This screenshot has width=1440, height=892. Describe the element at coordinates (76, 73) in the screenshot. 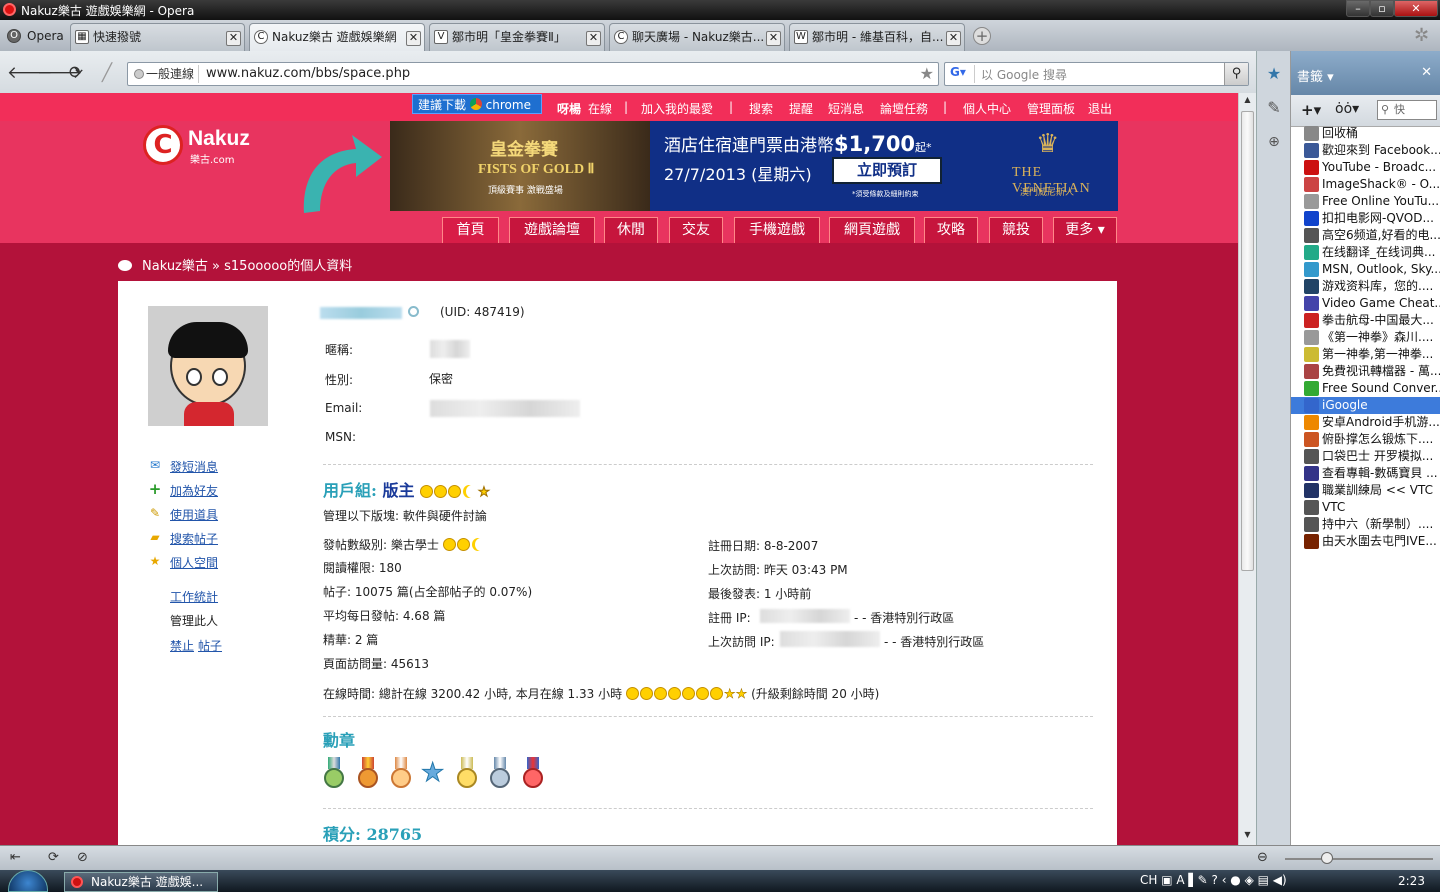

I see `reload-button: ⟳` at that location.